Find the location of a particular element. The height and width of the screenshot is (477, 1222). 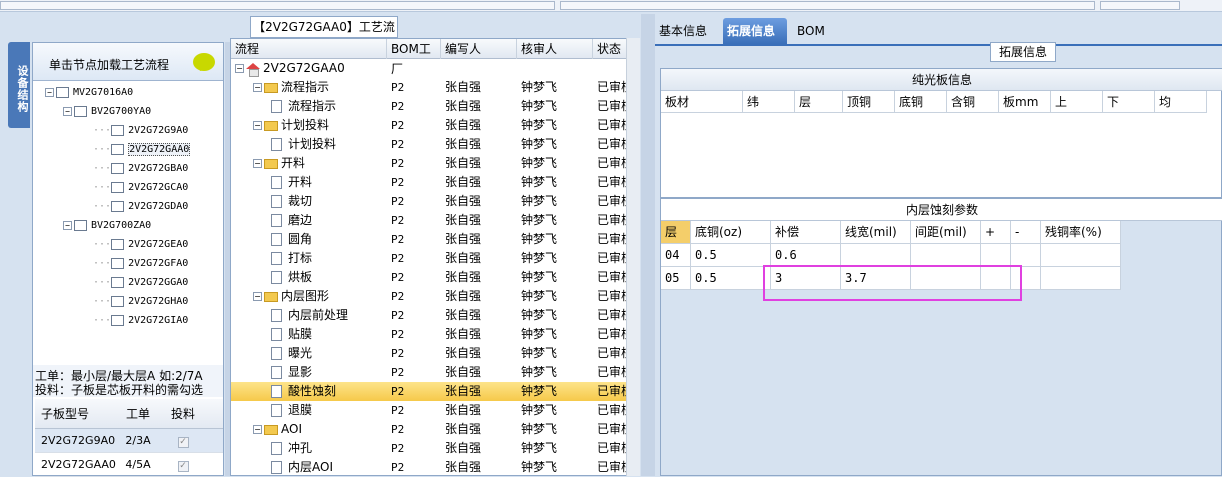

page-icon is located at coordinates (276, 353).